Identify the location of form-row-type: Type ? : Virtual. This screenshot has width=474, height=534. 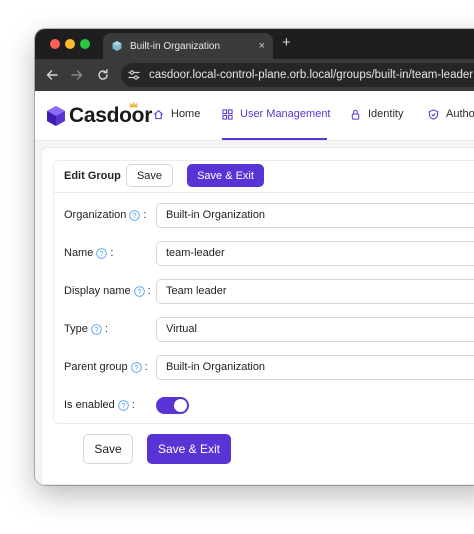
(264, 330).